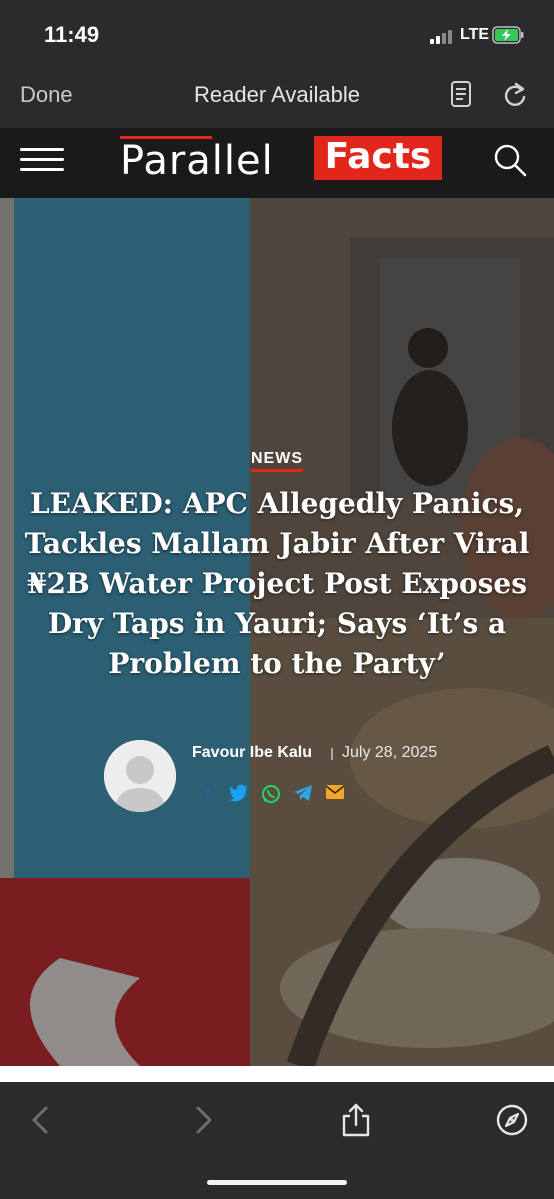 The height and width of the screenshot is (1199, 554). I want to click on logo-facts-box: Facts, so click(378, 158).